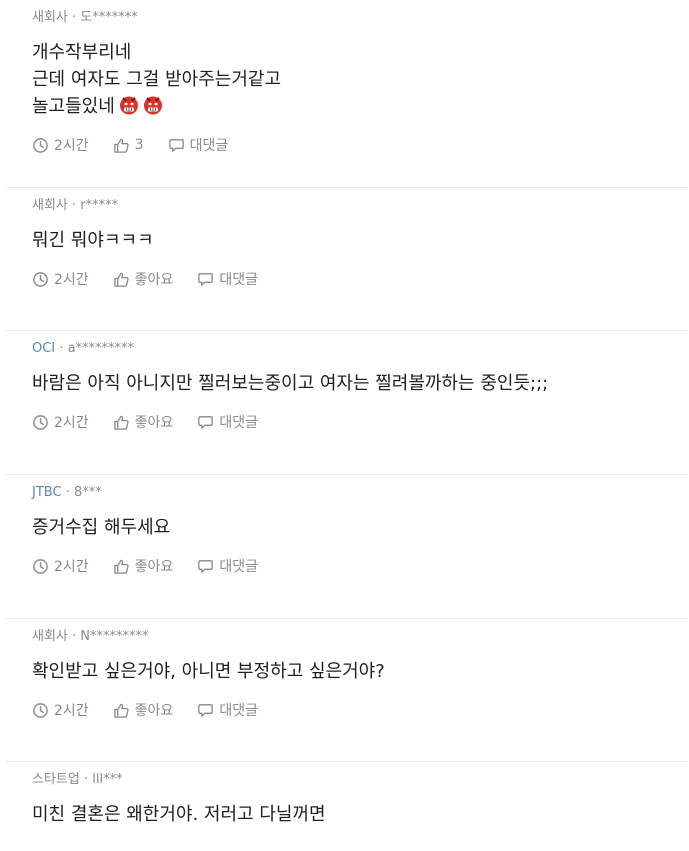 The image size is (689, 851). I want to click on comment-meta: 새회사 · N*********, so click(90, 636).